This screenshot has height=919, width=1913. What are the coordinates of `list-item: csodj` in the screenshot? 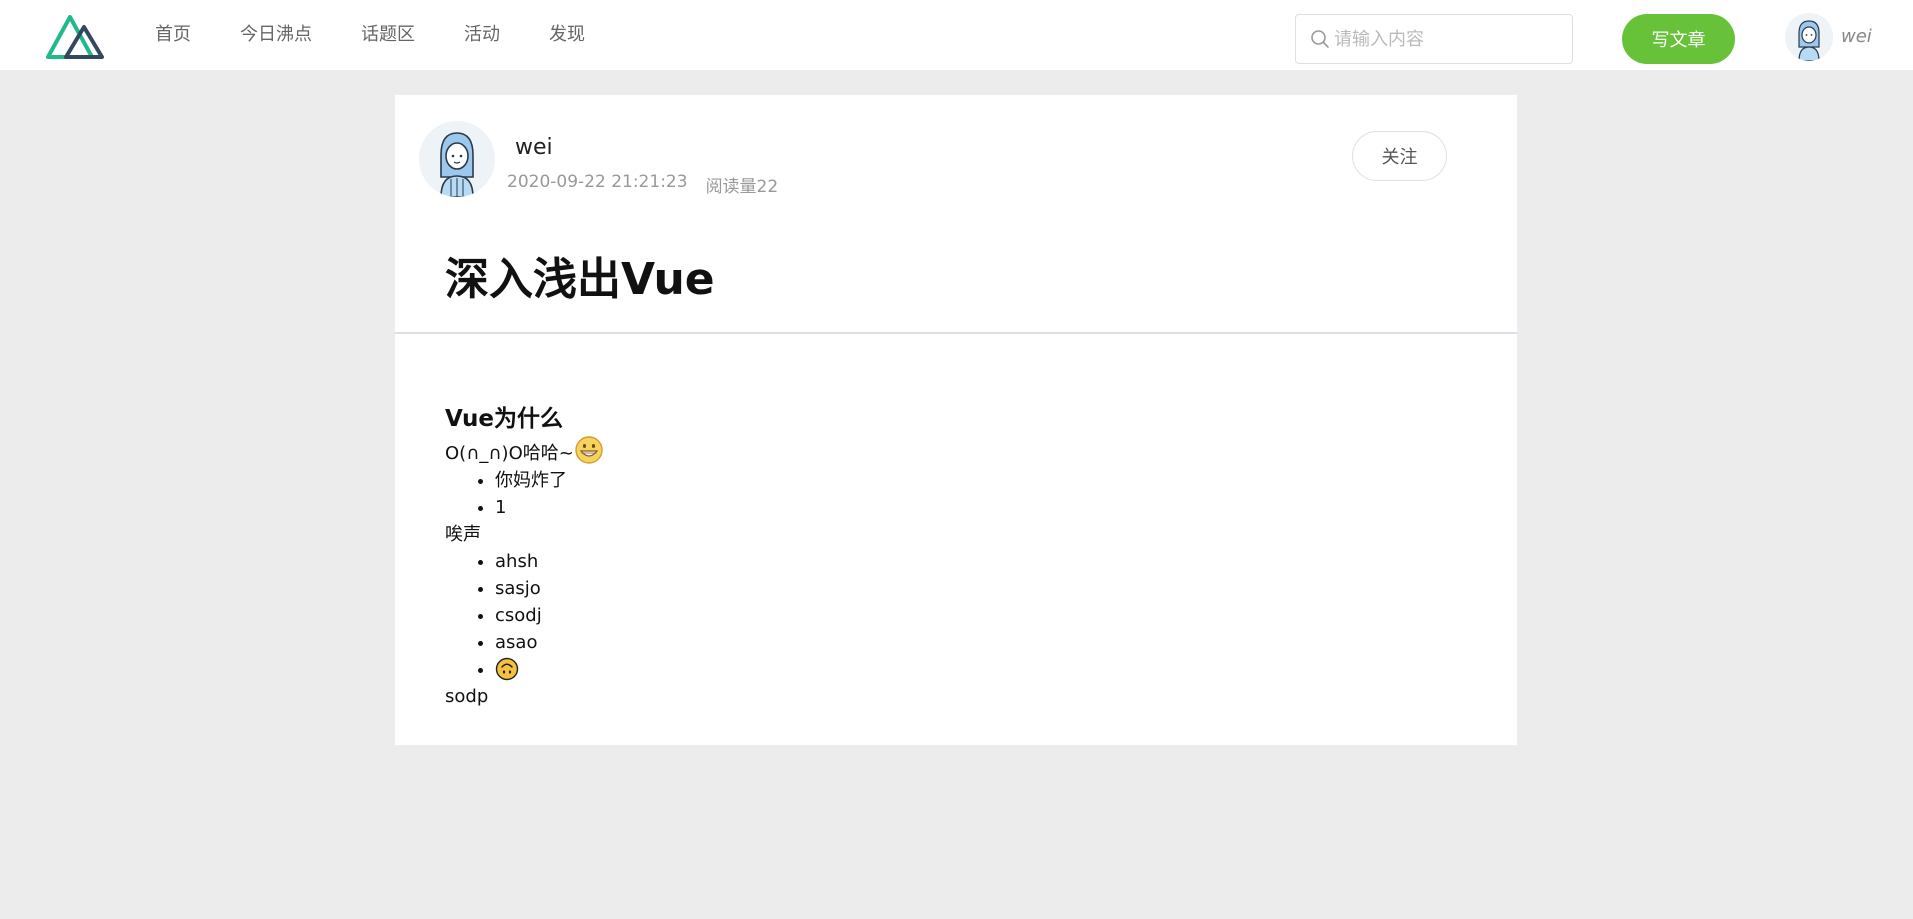 It's located at (970, 615).